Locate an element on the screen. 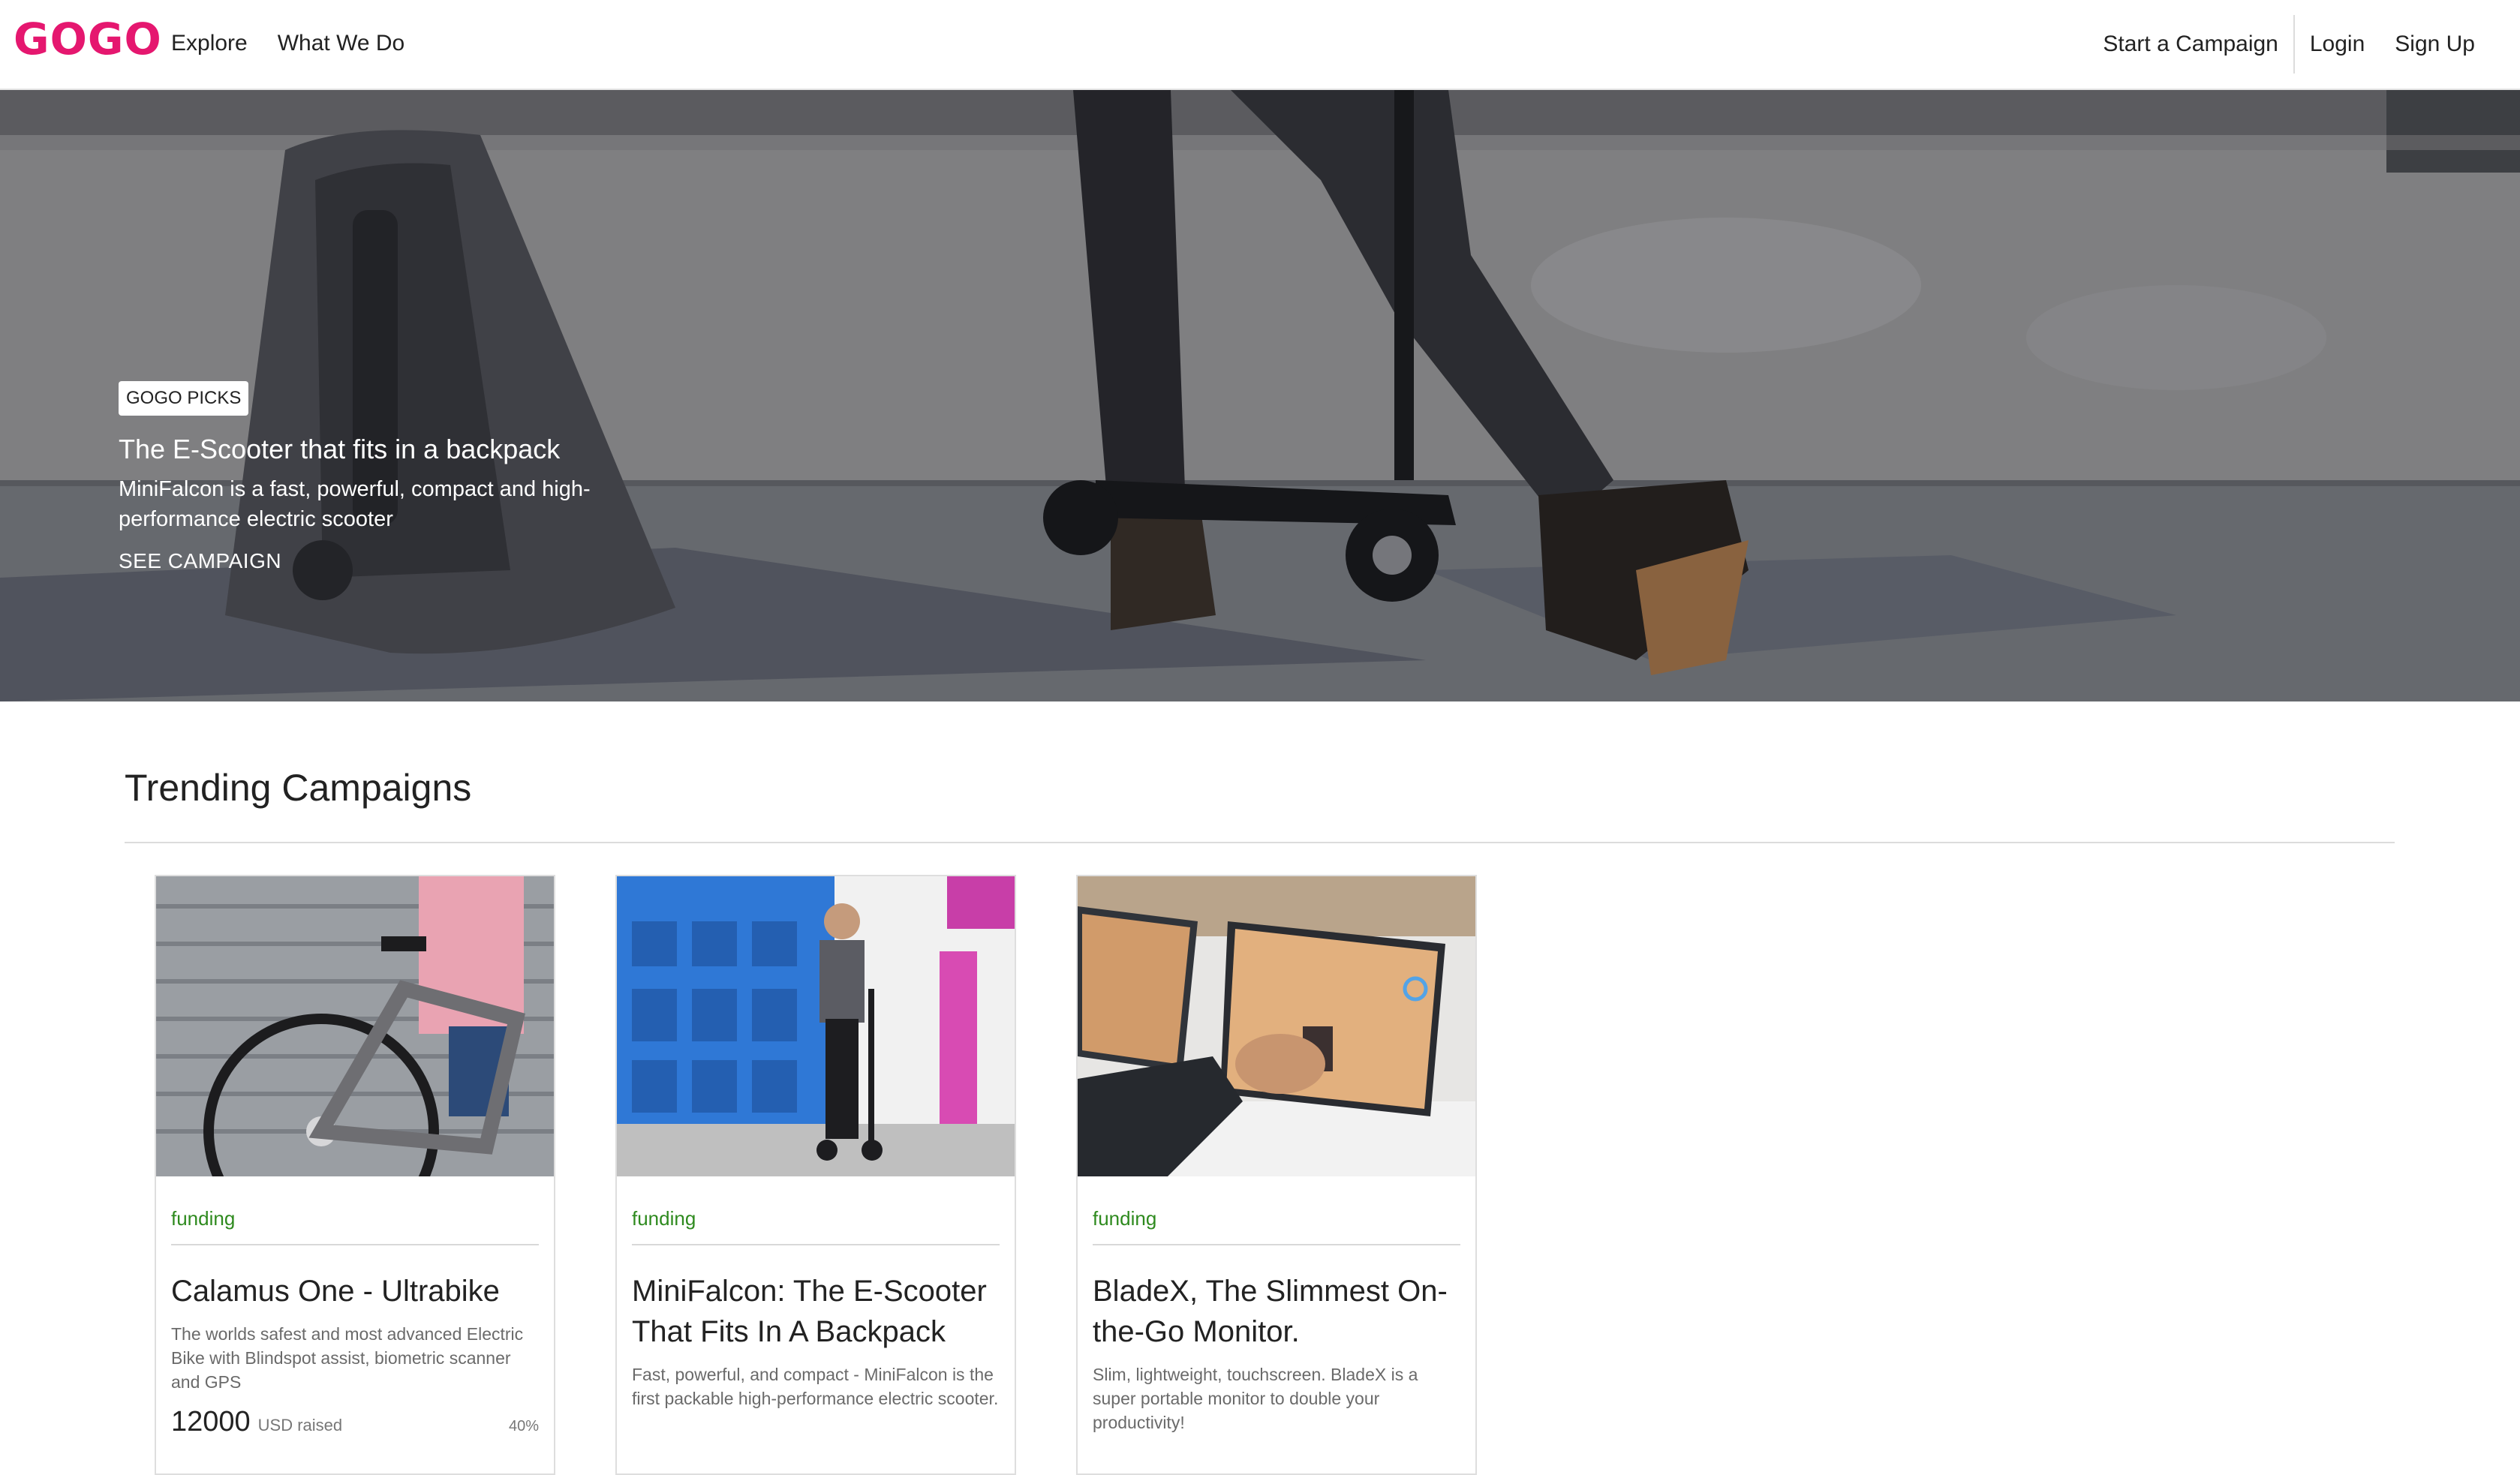 This screenshot has width=2520, height=1475. nav-explore: Explore is located at coordinates (209, 44).